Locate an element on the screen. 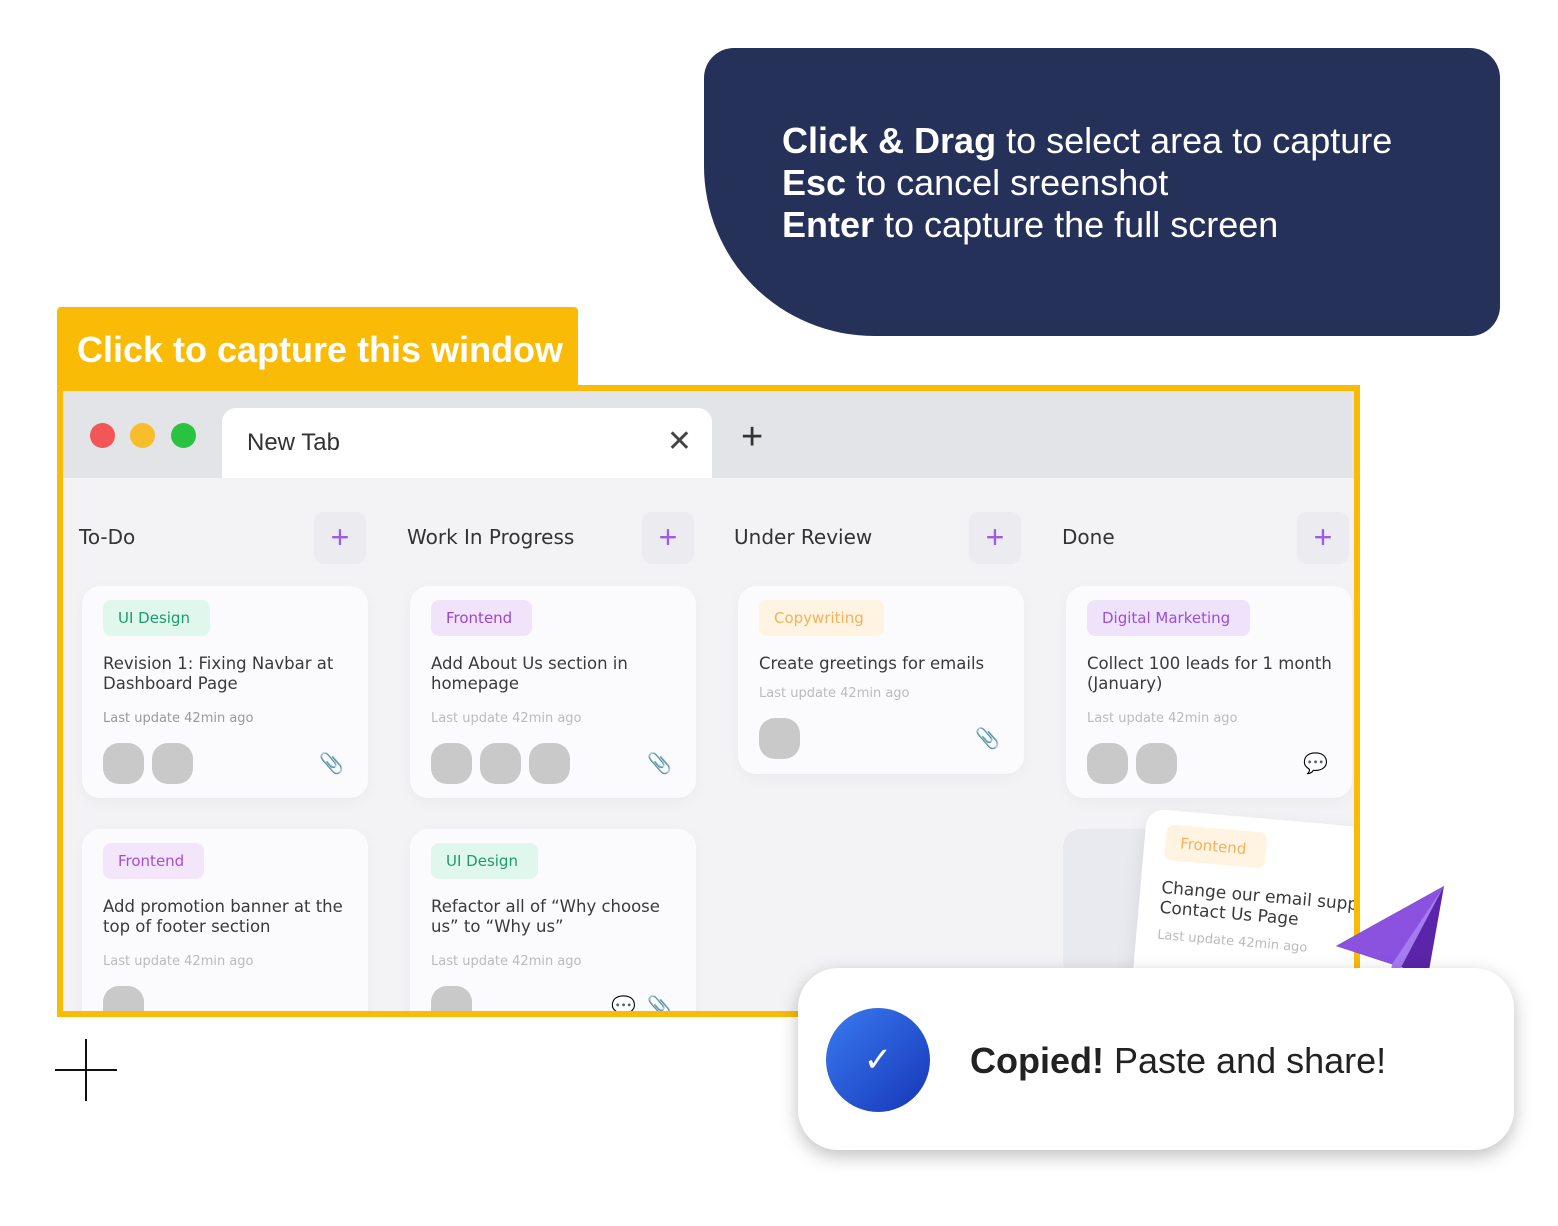  tab-bar: New Tab ✕ + is located at coordinates (708, 434).